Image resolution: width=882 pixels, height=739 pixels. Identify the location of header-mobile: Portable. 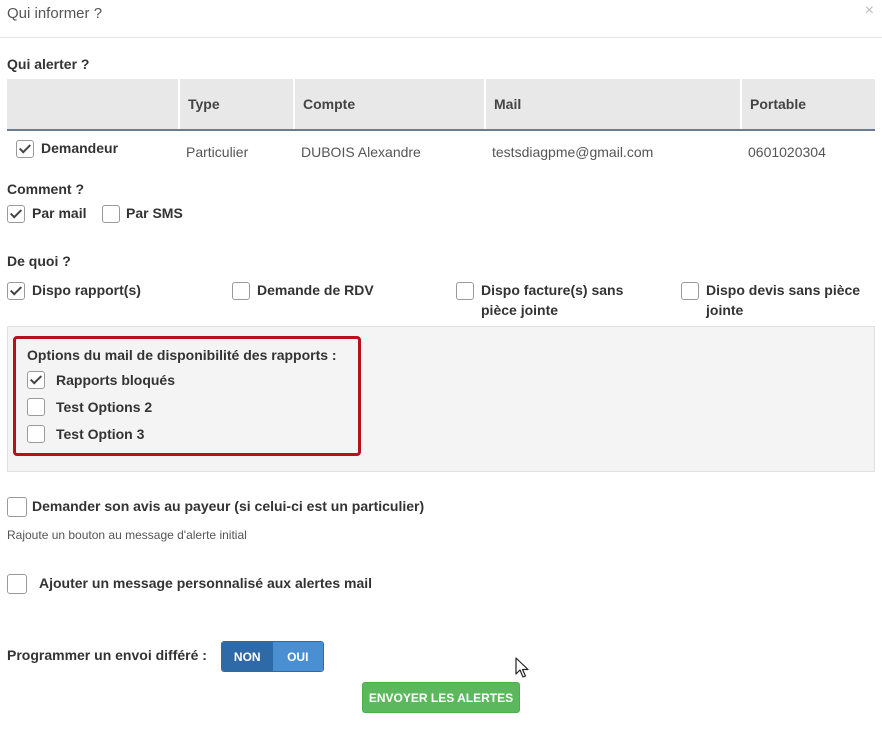
(807, 104).